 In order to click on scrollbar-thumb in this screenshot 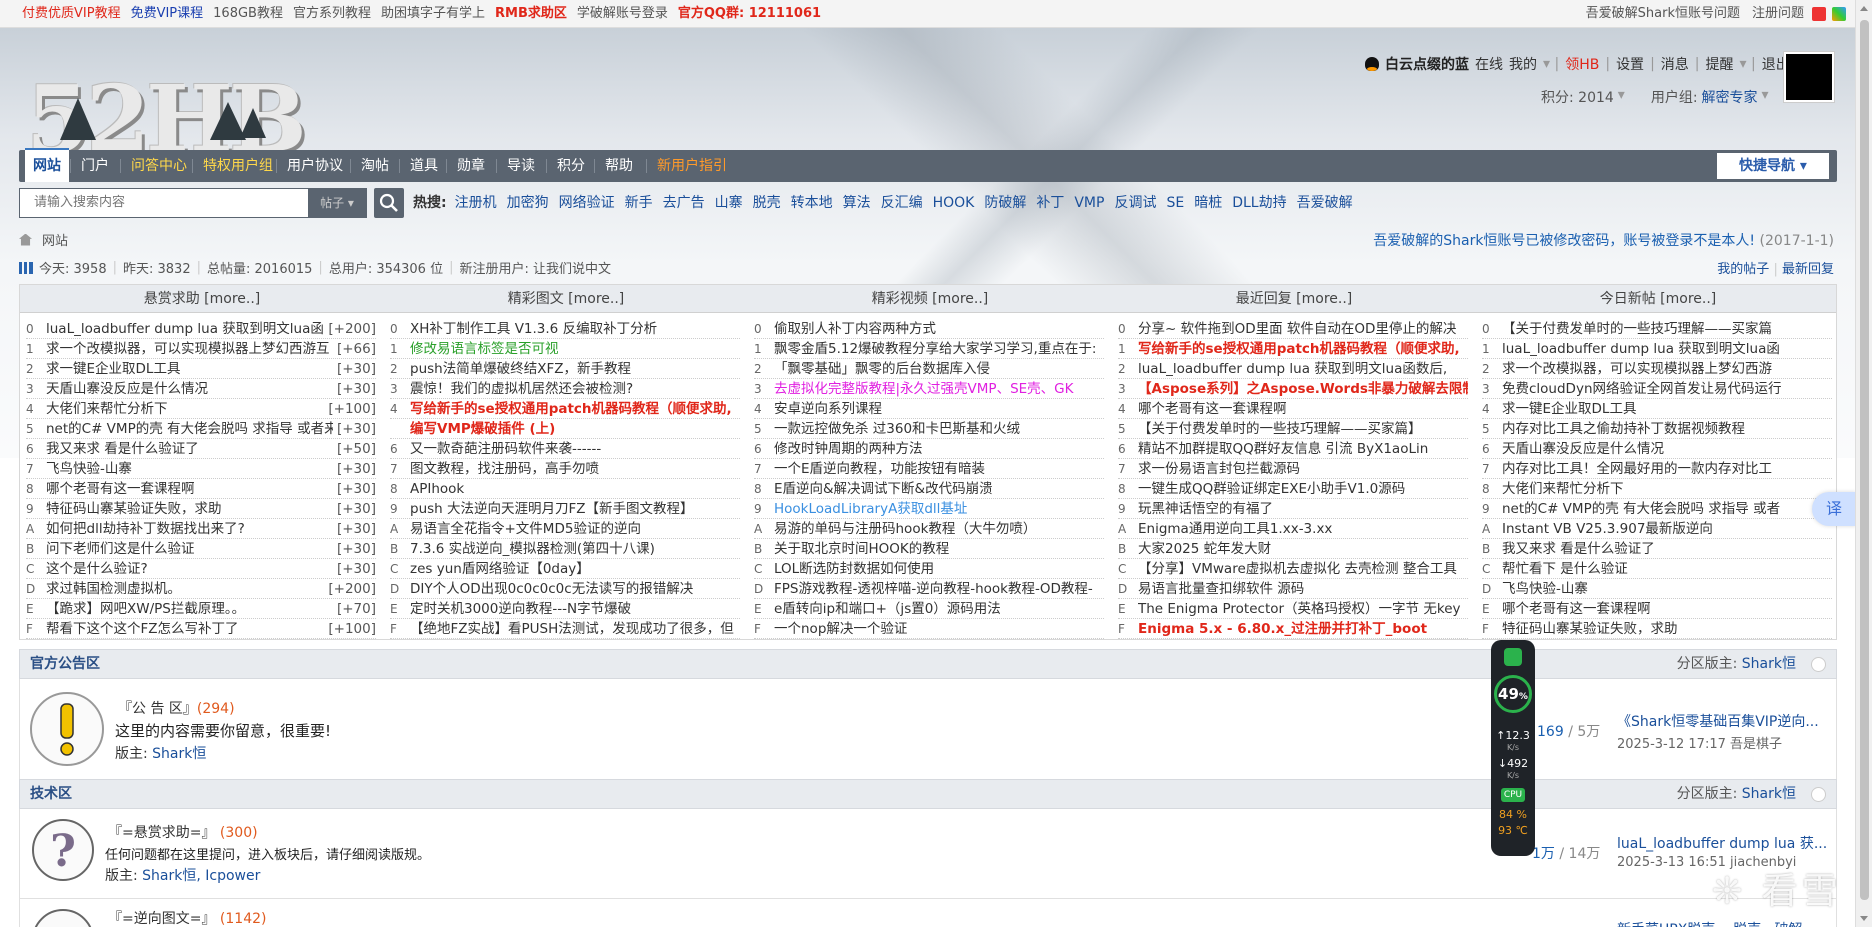, I will do `click(1864, 460)`.